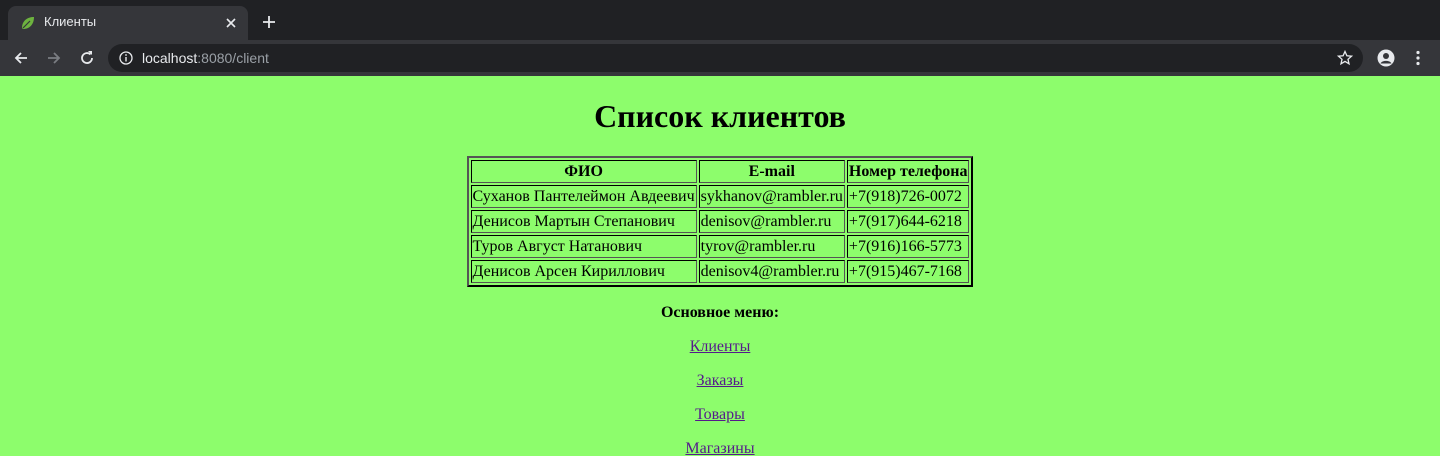 The width and height of the screenshot is (1440, 456). I want to click on column-header-fio: ФИО, so click(583, 171).